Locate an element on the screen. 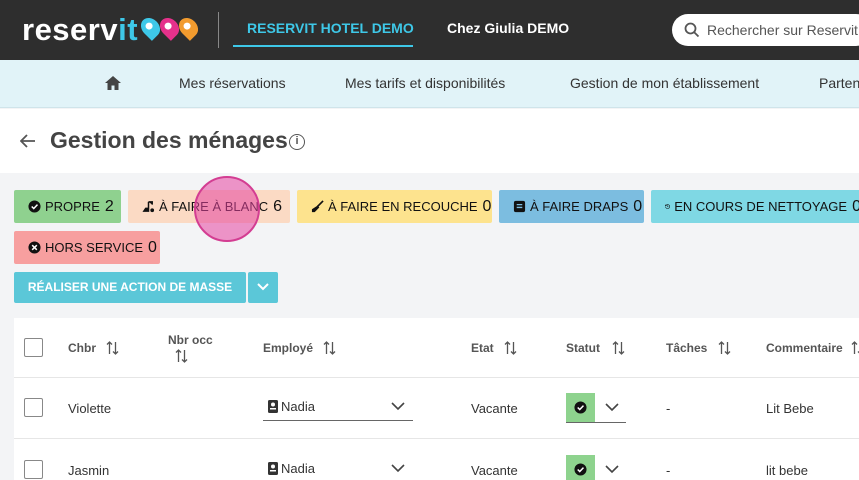 The height and width of the screenshot is (480, 859). nav-item-tarifs: Mes tarifs et disponibilités is located at coordinates (425, 83).